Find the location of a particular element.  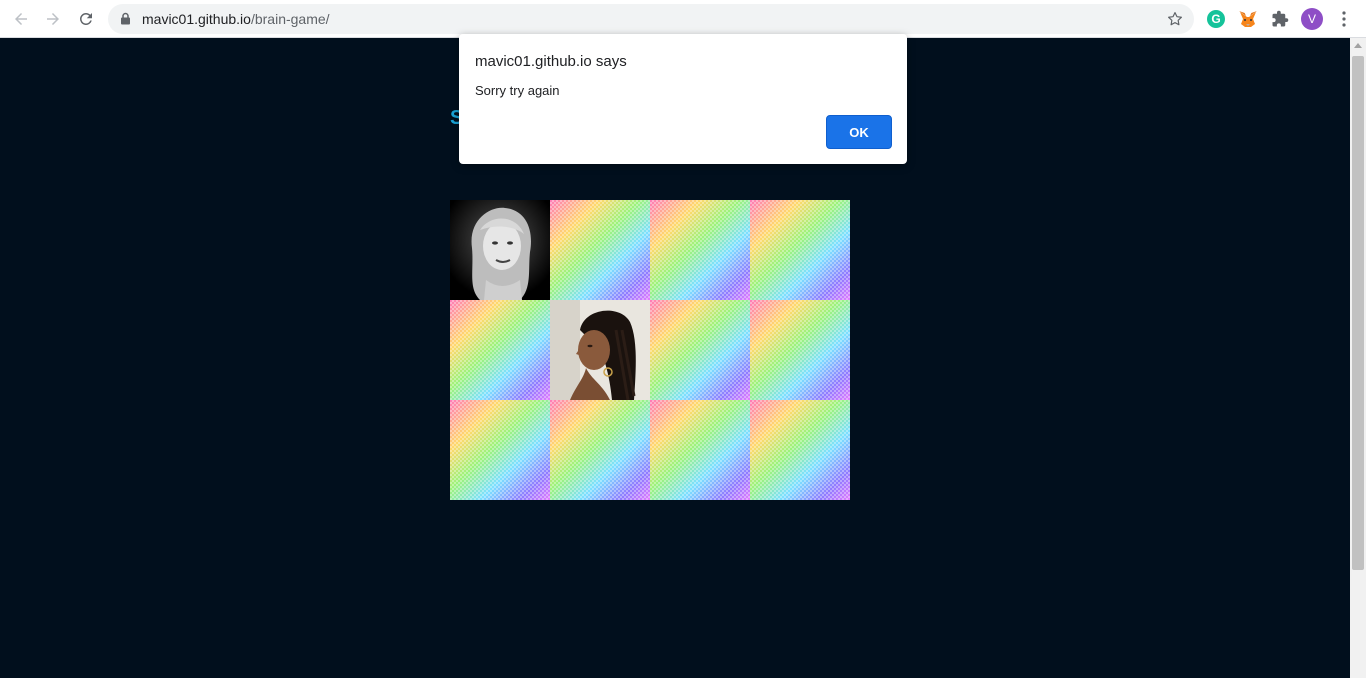

memory-board is located at coordinates (650, 350).